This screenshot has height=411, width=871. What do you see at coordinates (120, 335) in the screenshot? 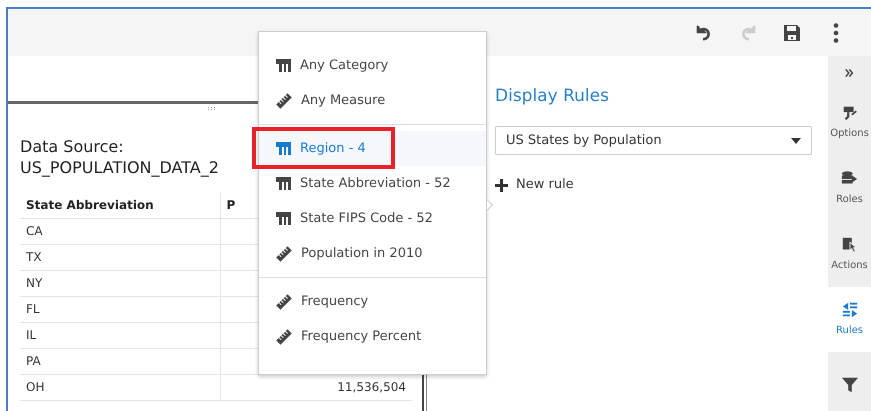
I see `table-cell: IL` at bounding box center [120, 335].